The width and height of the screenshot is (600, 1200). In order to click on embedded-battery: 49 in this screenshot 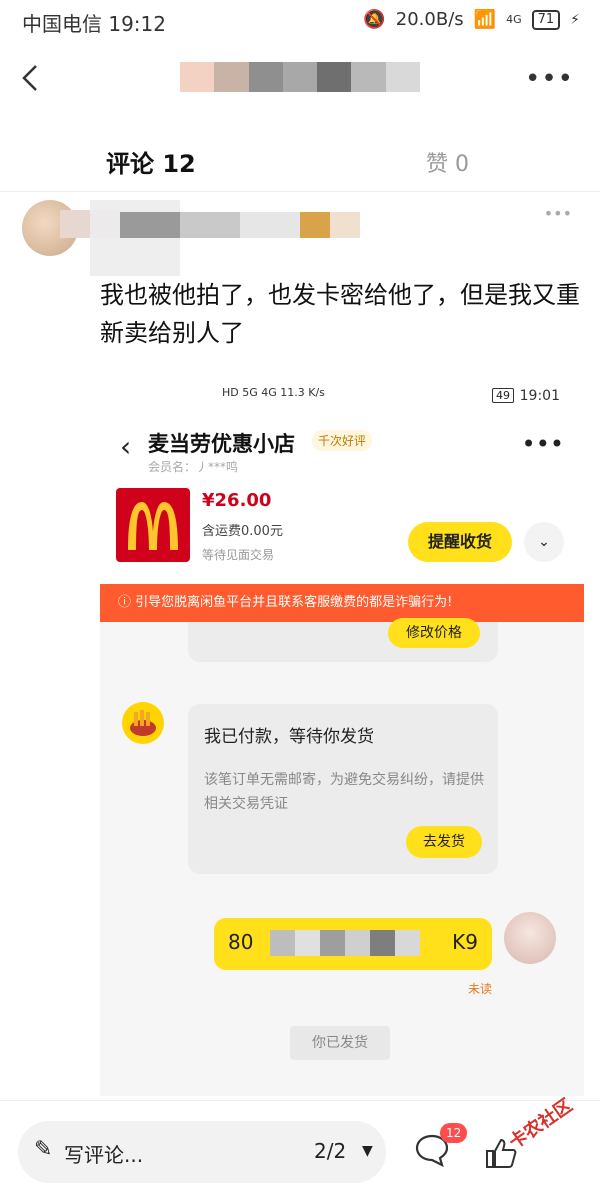, I will do `click(503, 395)`.